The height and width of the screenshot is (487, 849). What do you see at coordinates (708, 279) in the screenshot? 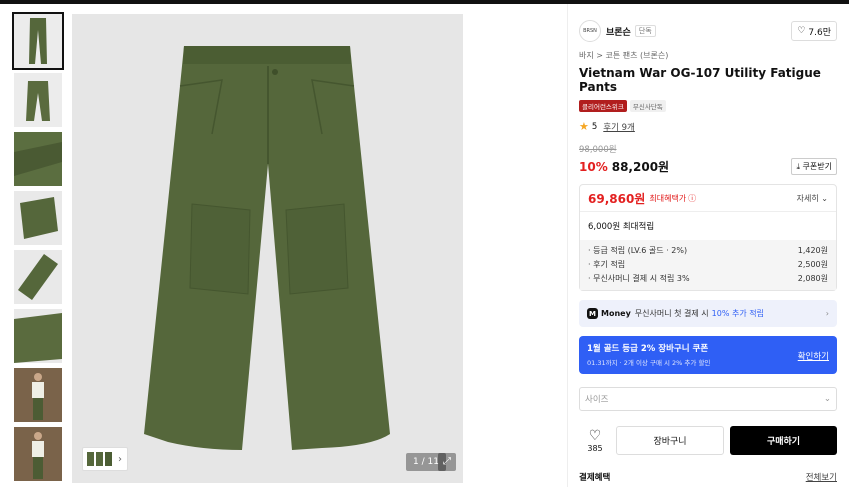
I see `points-row: · 무신사머니 결제 시 적립 3% 2,080원` at bounding box center [708, 279].